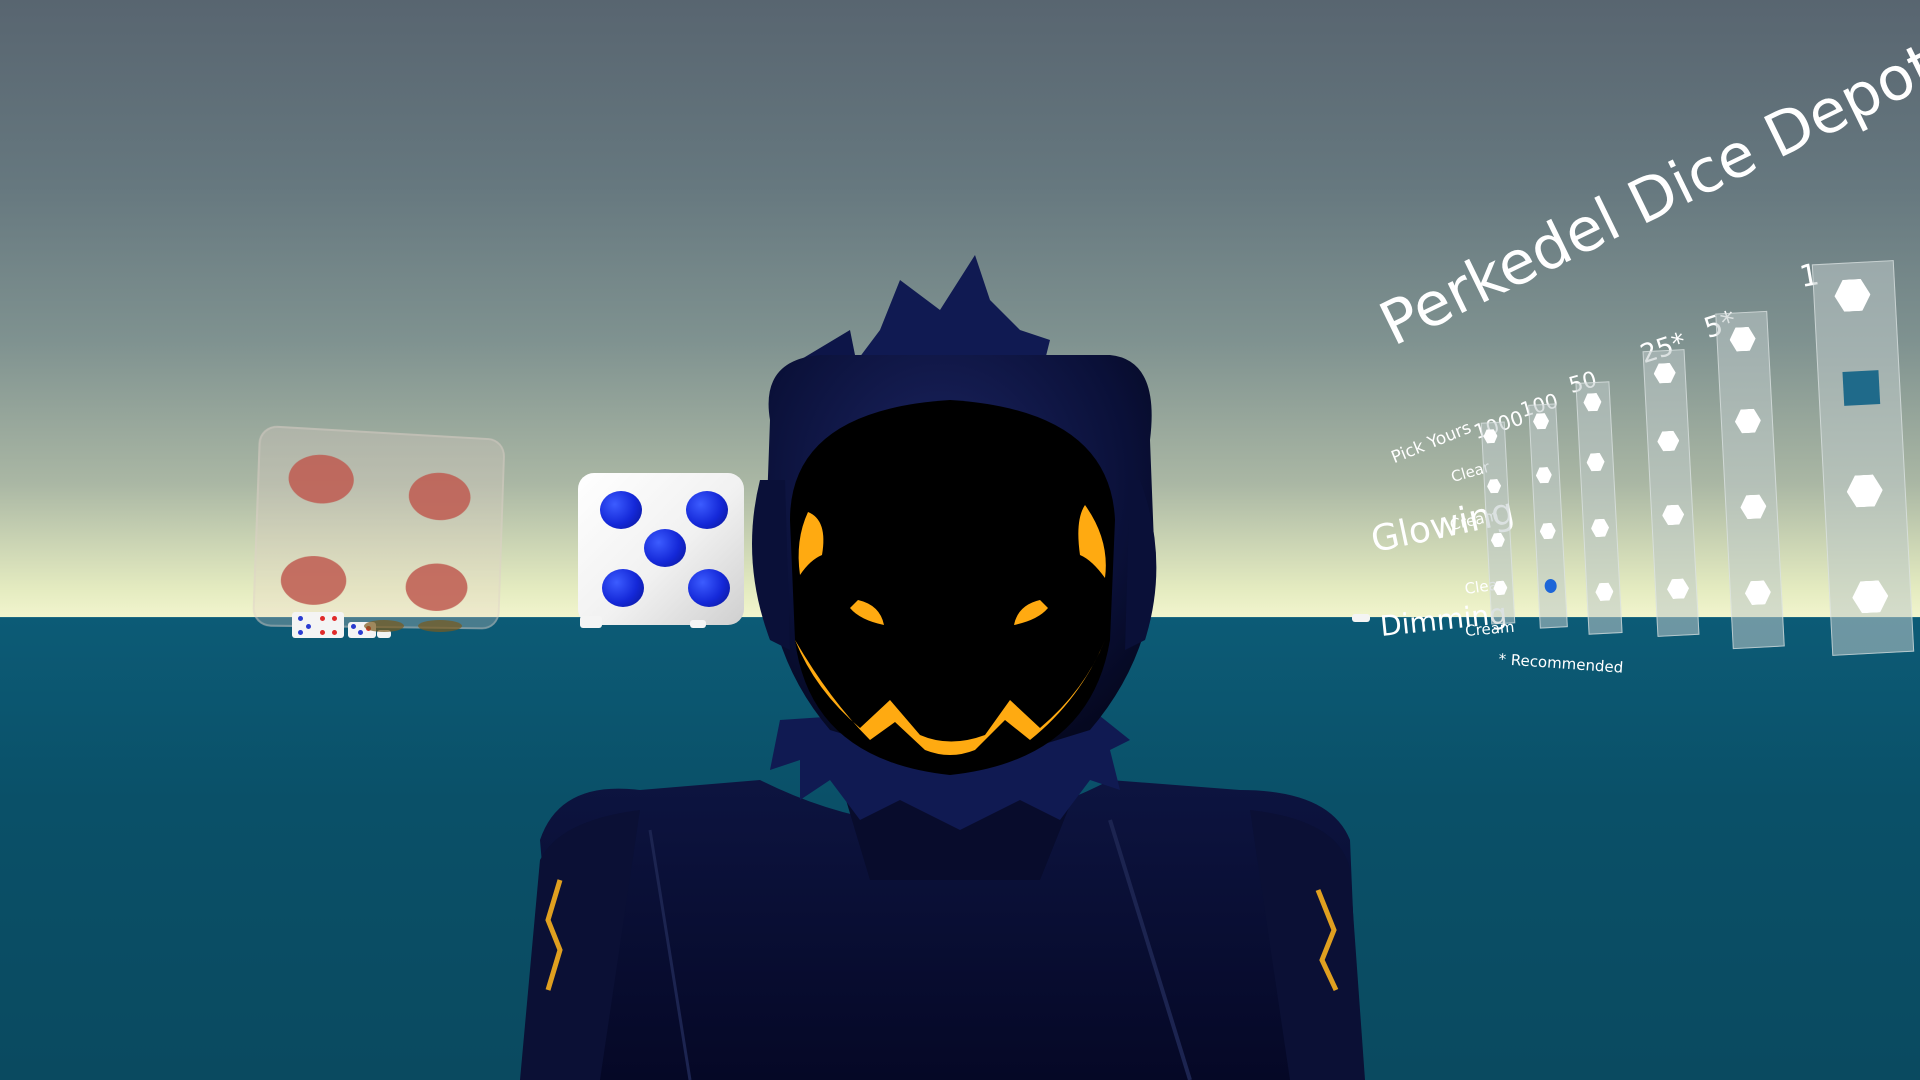 Image resolution: width=1920 pixels, height=1080 pixels. What do you see at coordinates (1561, 663) in the screenshot?
I see `board-footnote: * Recommended` at bounding box center [1561, 663].